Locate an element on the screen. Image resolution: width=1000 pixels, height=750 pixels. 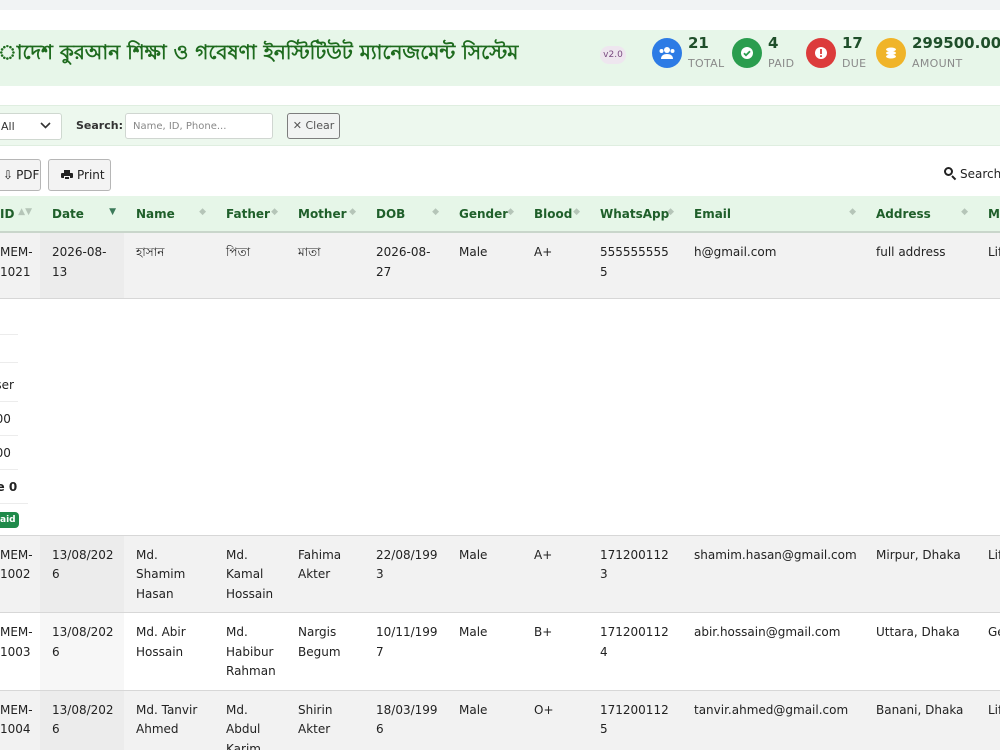
cell-id: MEM-1003 is located at coordinates (20, 651).